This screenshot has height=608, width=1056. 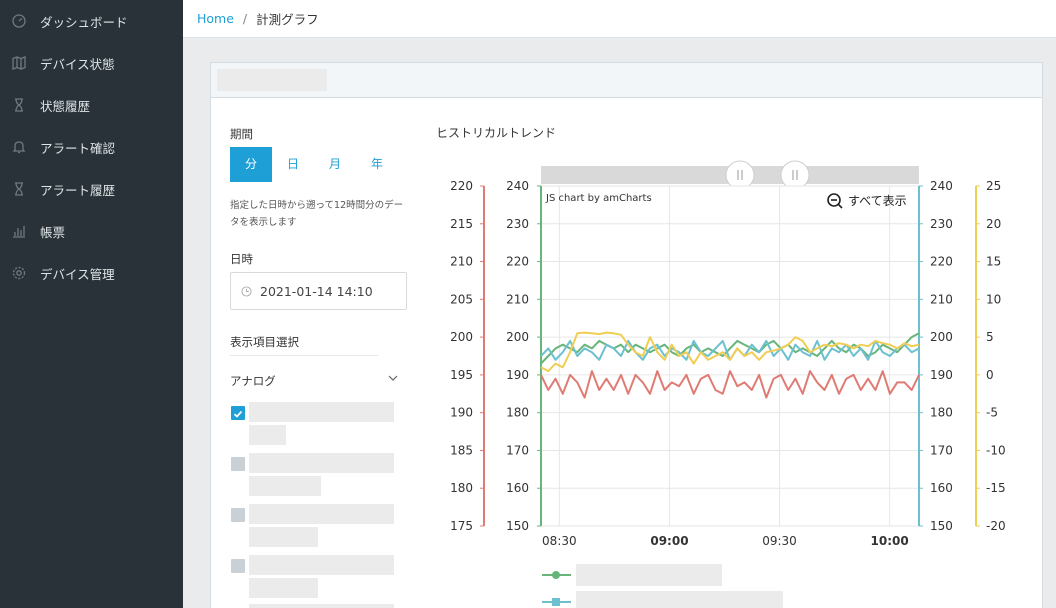 I want to click on y-tick-label: 205, so click(x=461, y=299).